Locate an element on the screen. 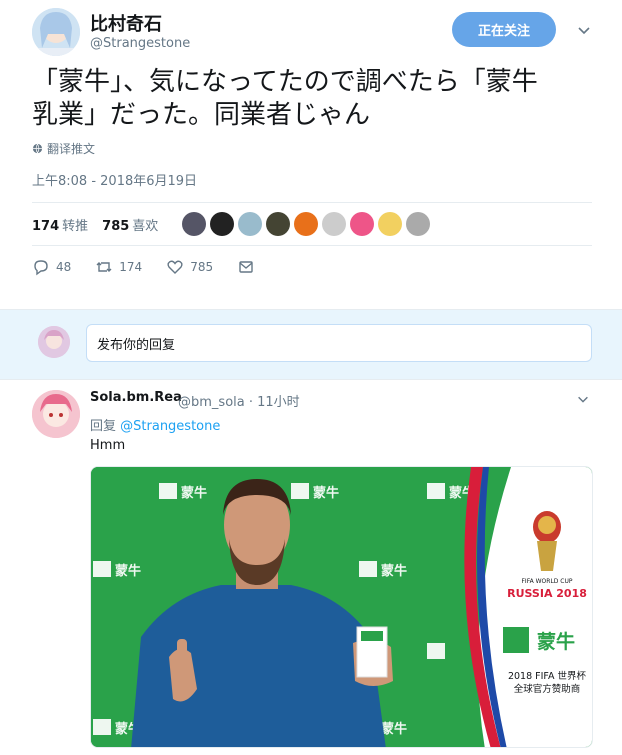  author-avatar is located at coordinates (56, 32).